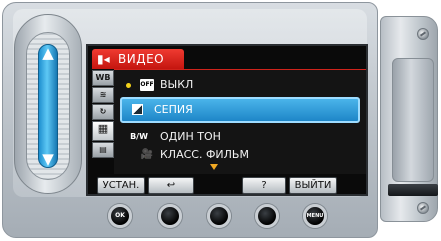  What do you see at coordinates (240, 137) in the screenshot?
I see `menu-item-monotone: B/W ОДИН ТОН` at bounding box center [240, 137].